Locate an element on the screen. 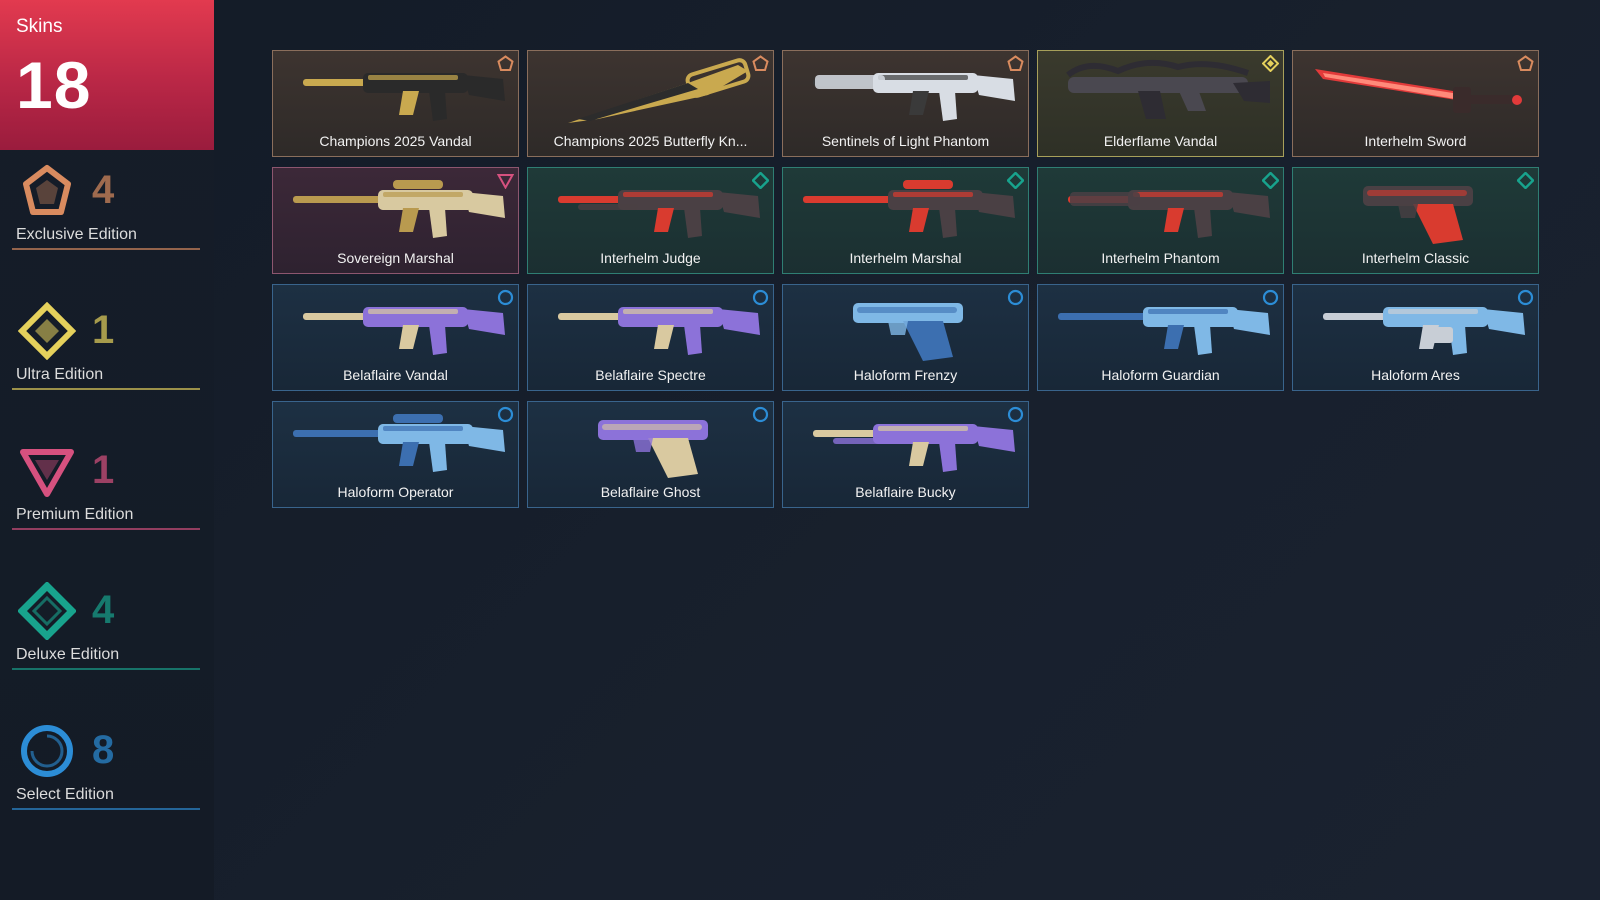  ultra-diamond-icon is located at coordinates (47, 331).